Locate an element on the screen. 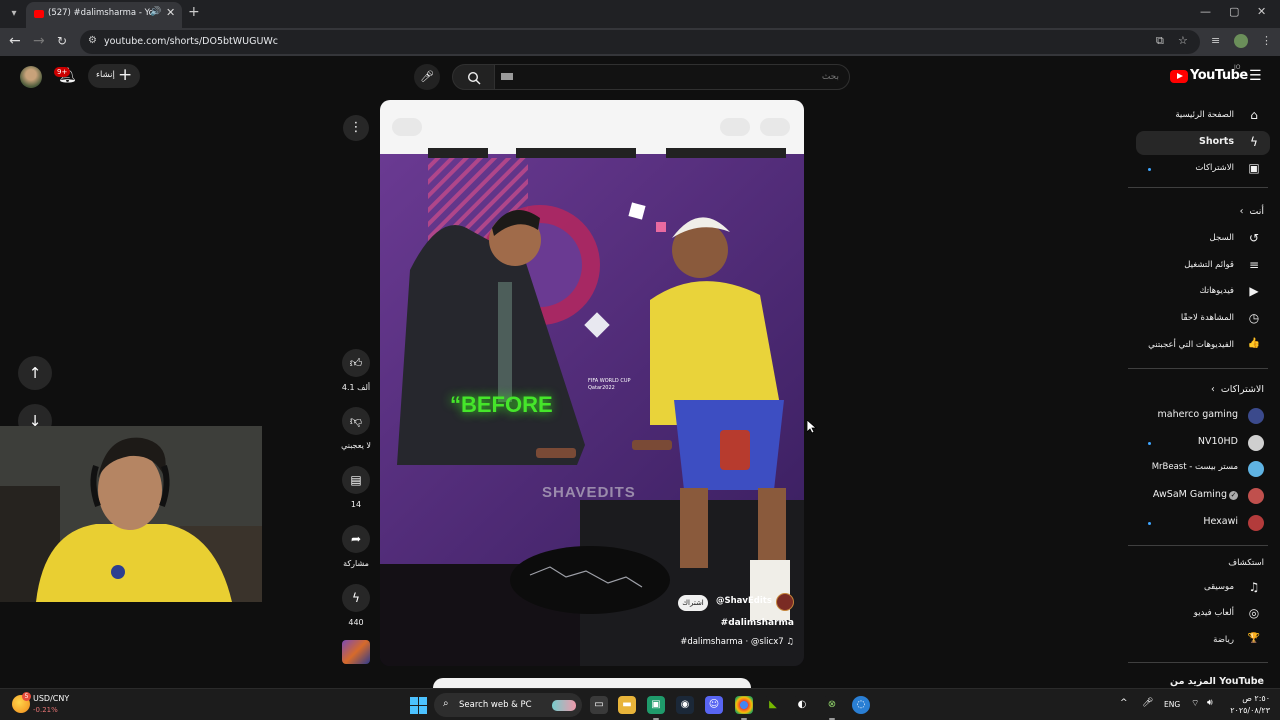  remix-icon: ϟ is located at coordinates (356, 598).